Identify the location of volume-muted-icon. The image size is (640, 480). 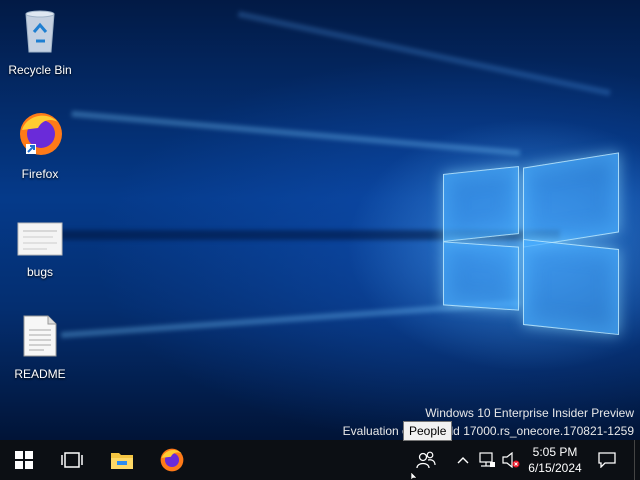
(511, 460).